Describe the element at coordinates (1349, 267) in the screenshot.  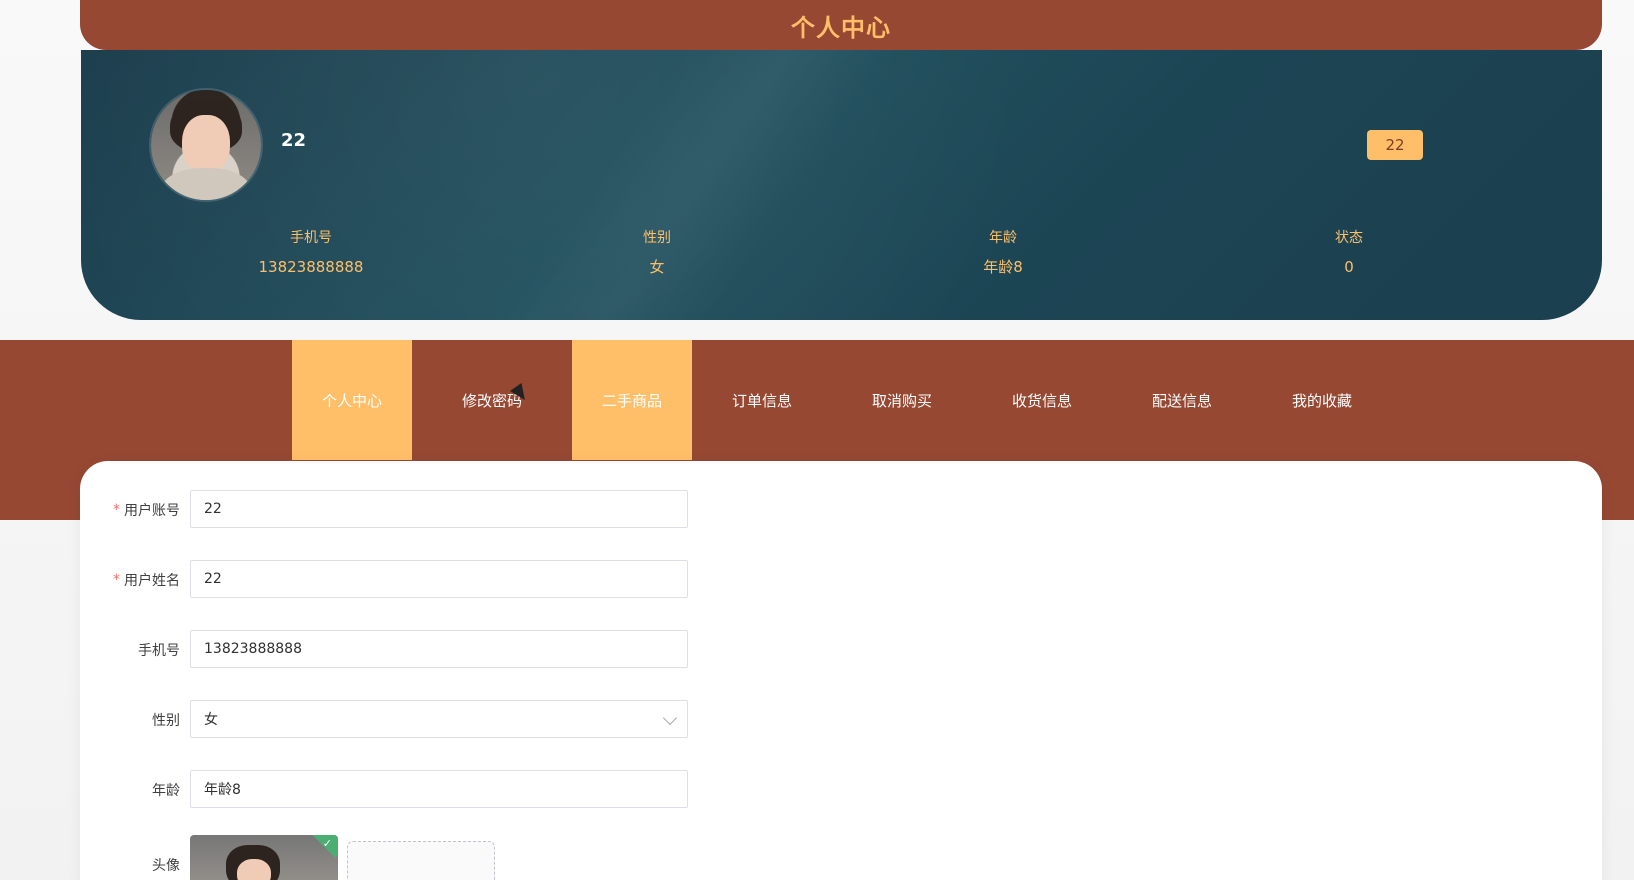
I see `stat-value-status: 0` at that location.